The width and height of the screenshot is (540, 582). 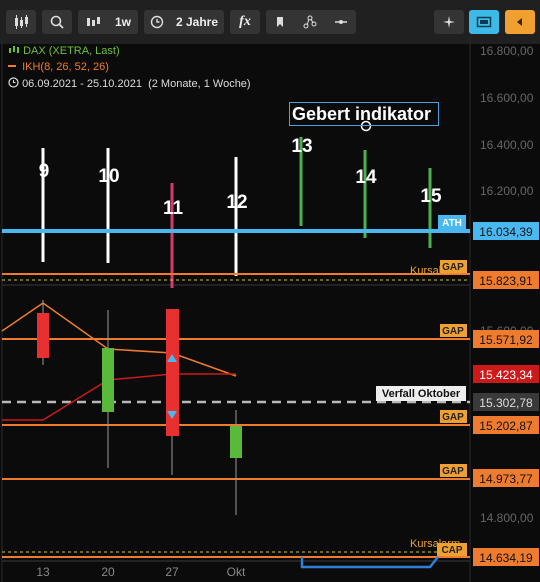 I want to click on bars-icon, so click(x=93, y=21).